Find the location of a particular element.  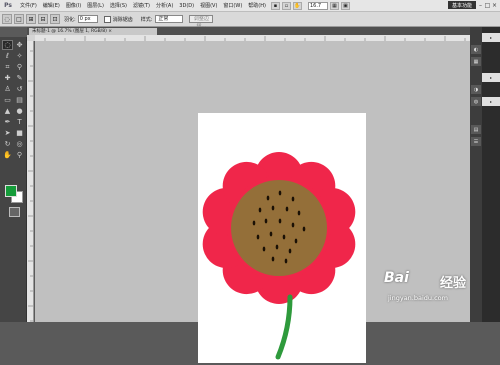

add-selection-icon: ⊞ is located at coordinates (31, 19).